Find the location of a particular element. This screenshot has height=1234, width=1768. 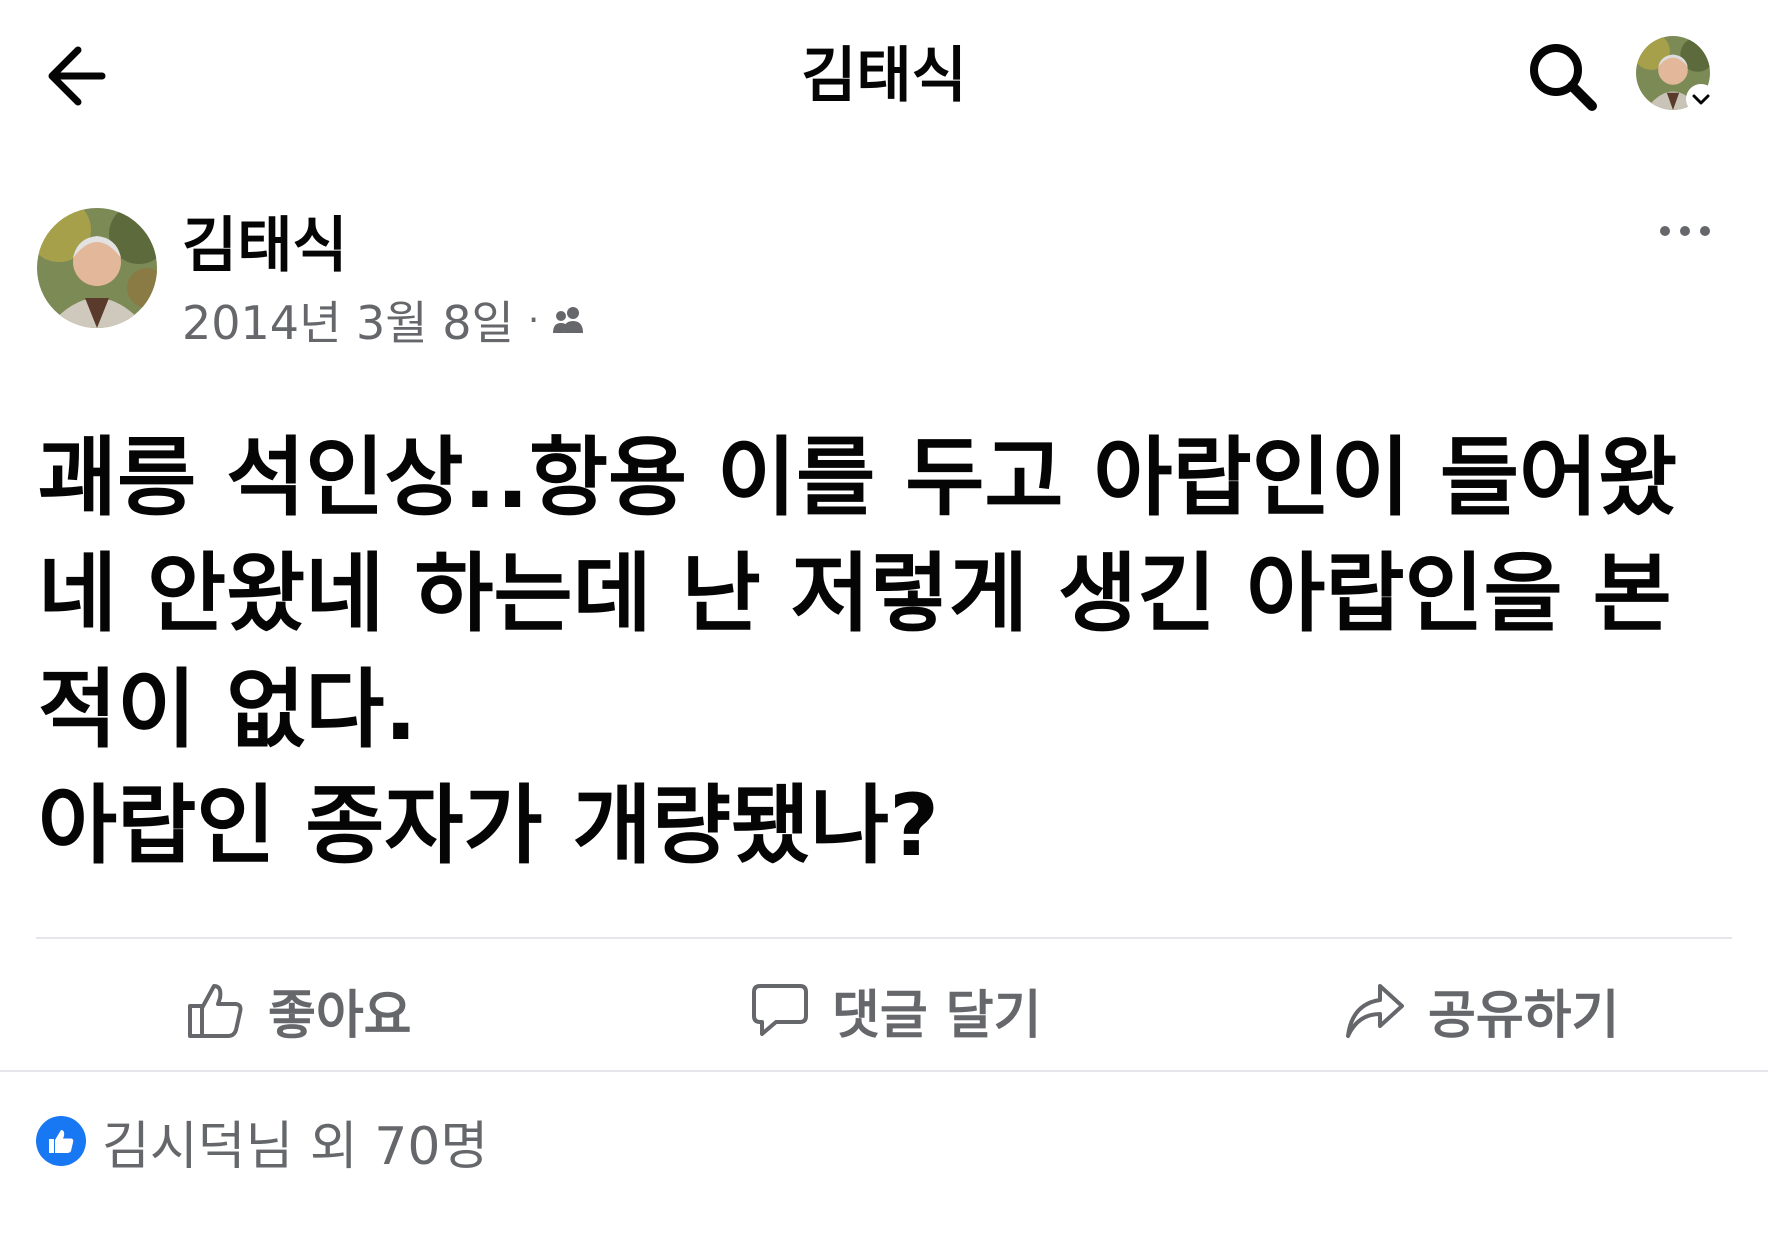

like-button: 좋아요 is located at coordinates (299, 1010).